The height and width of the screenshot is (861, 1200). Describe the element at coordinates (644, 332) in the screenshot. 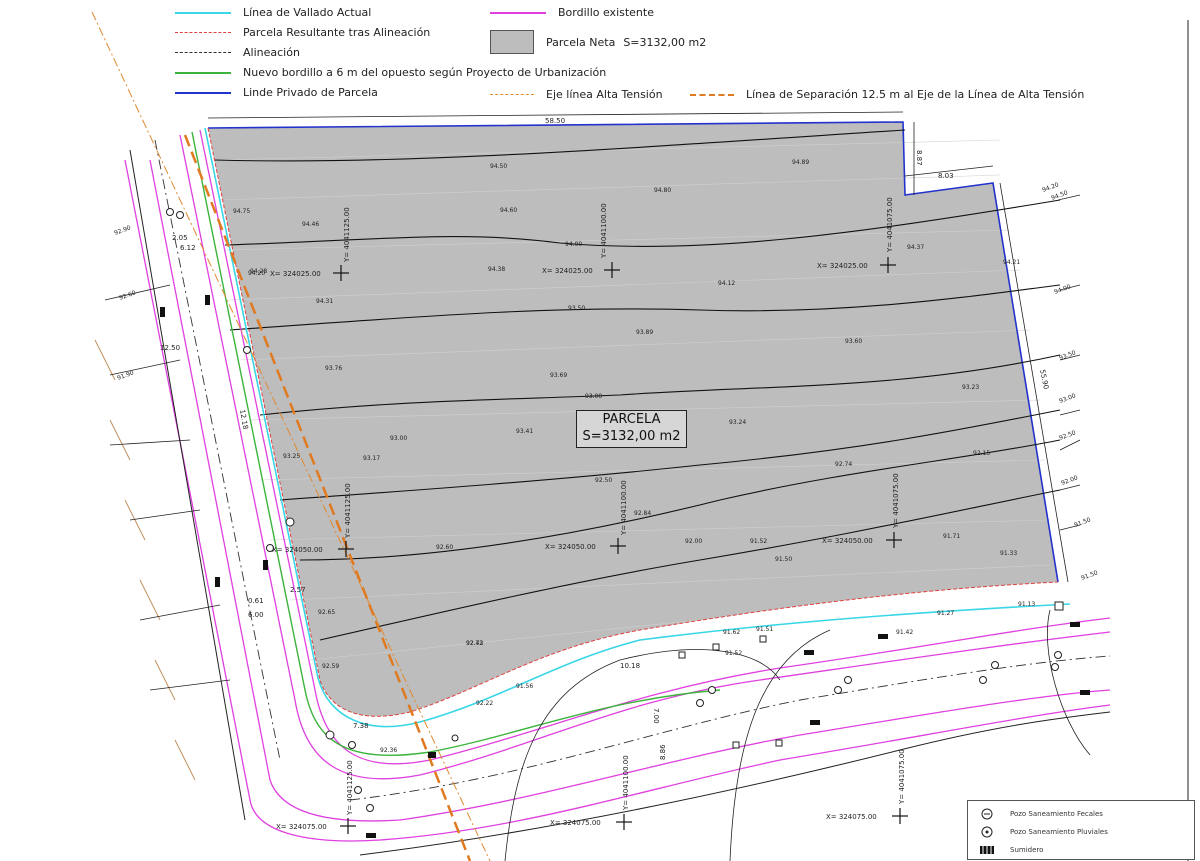

I see `spot-elevation: 93.89` at that location.